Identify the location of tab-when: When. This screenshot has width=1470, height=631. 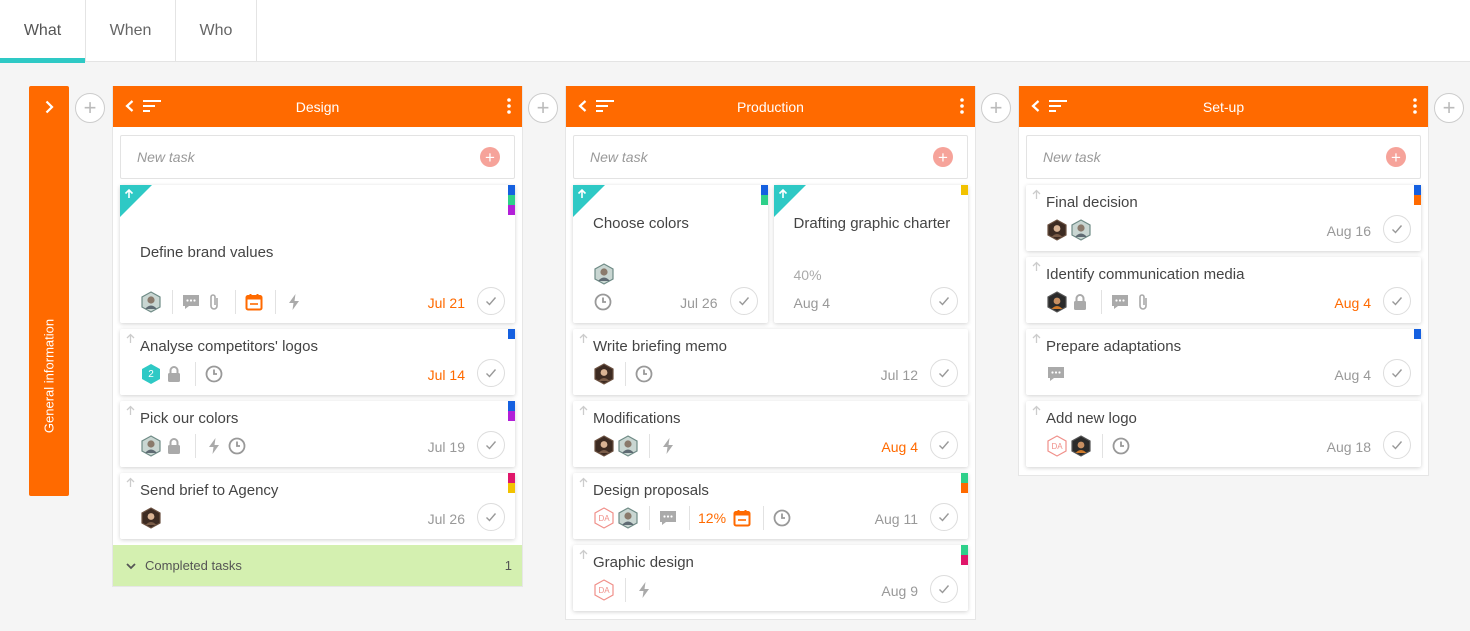
(131, 31).